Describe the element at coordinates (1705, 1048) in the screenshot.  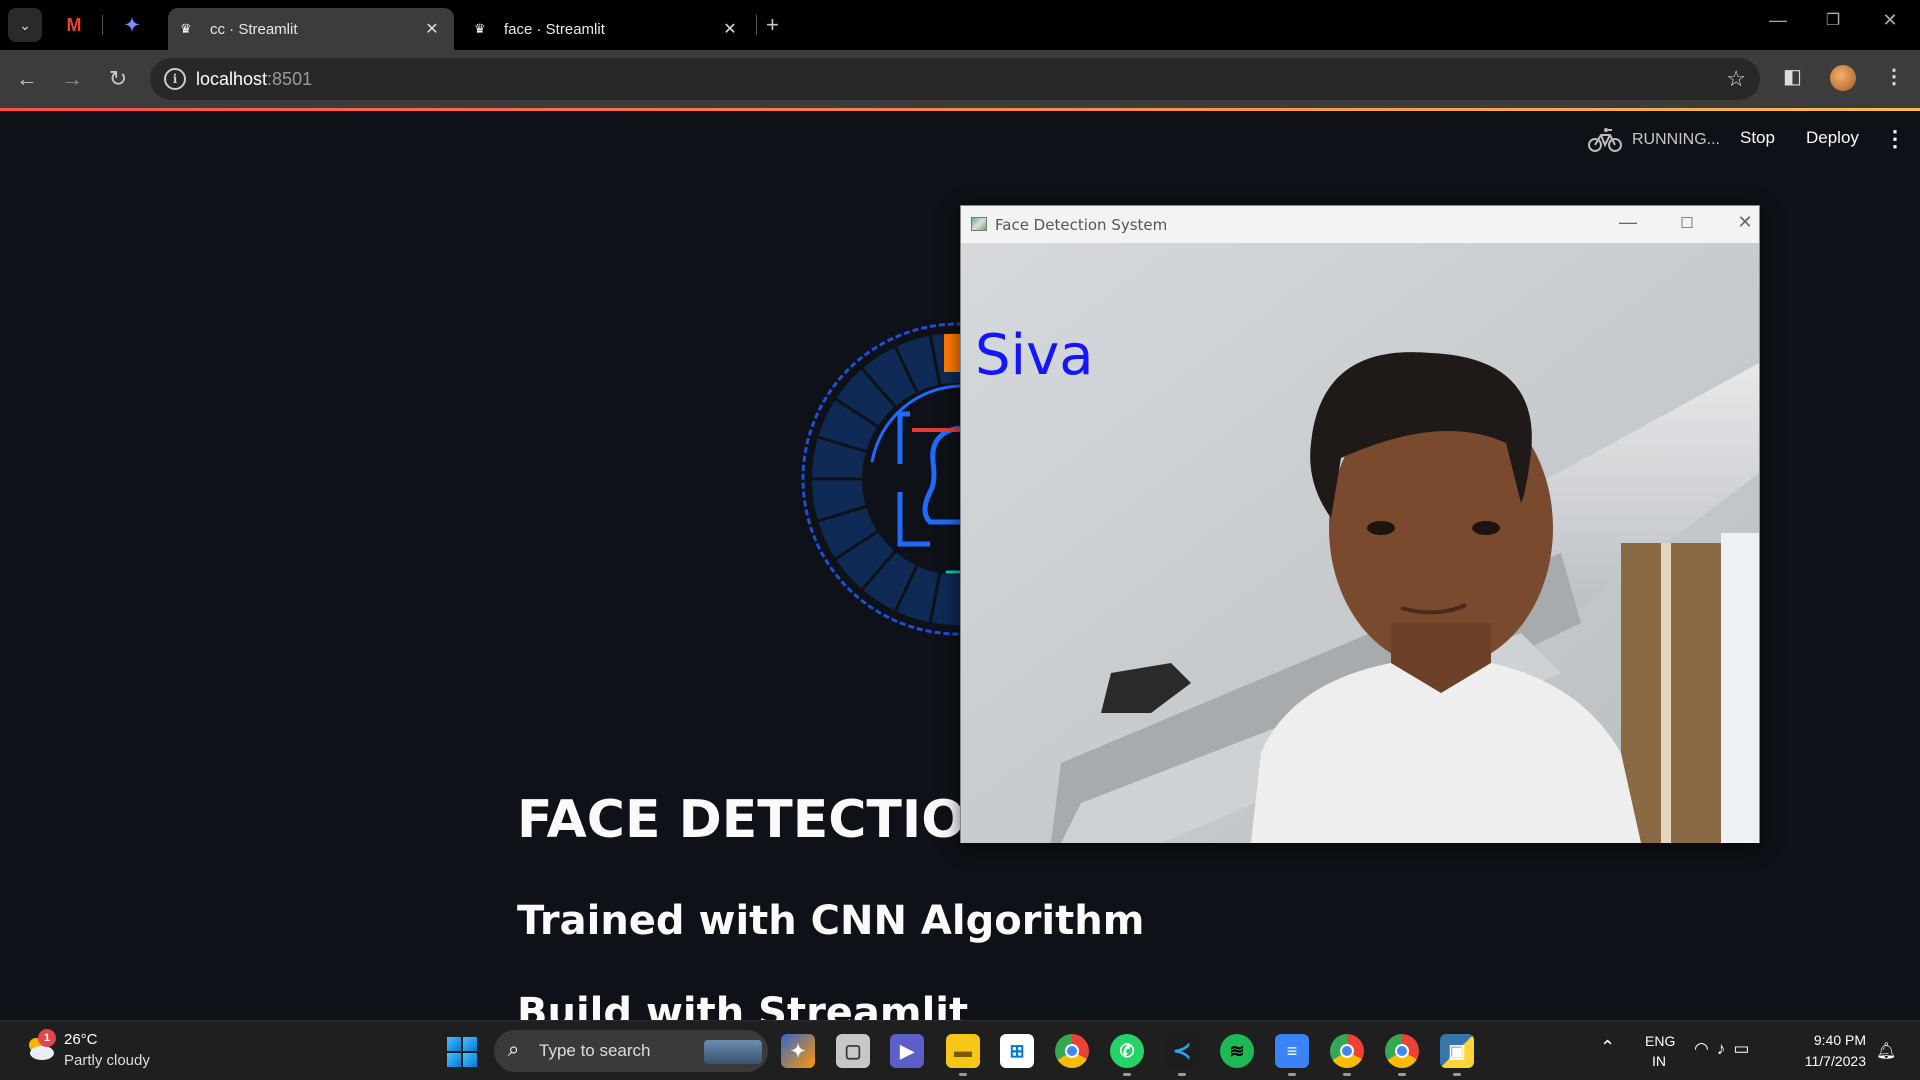
I see `wifi-icon: ◠` at that location.